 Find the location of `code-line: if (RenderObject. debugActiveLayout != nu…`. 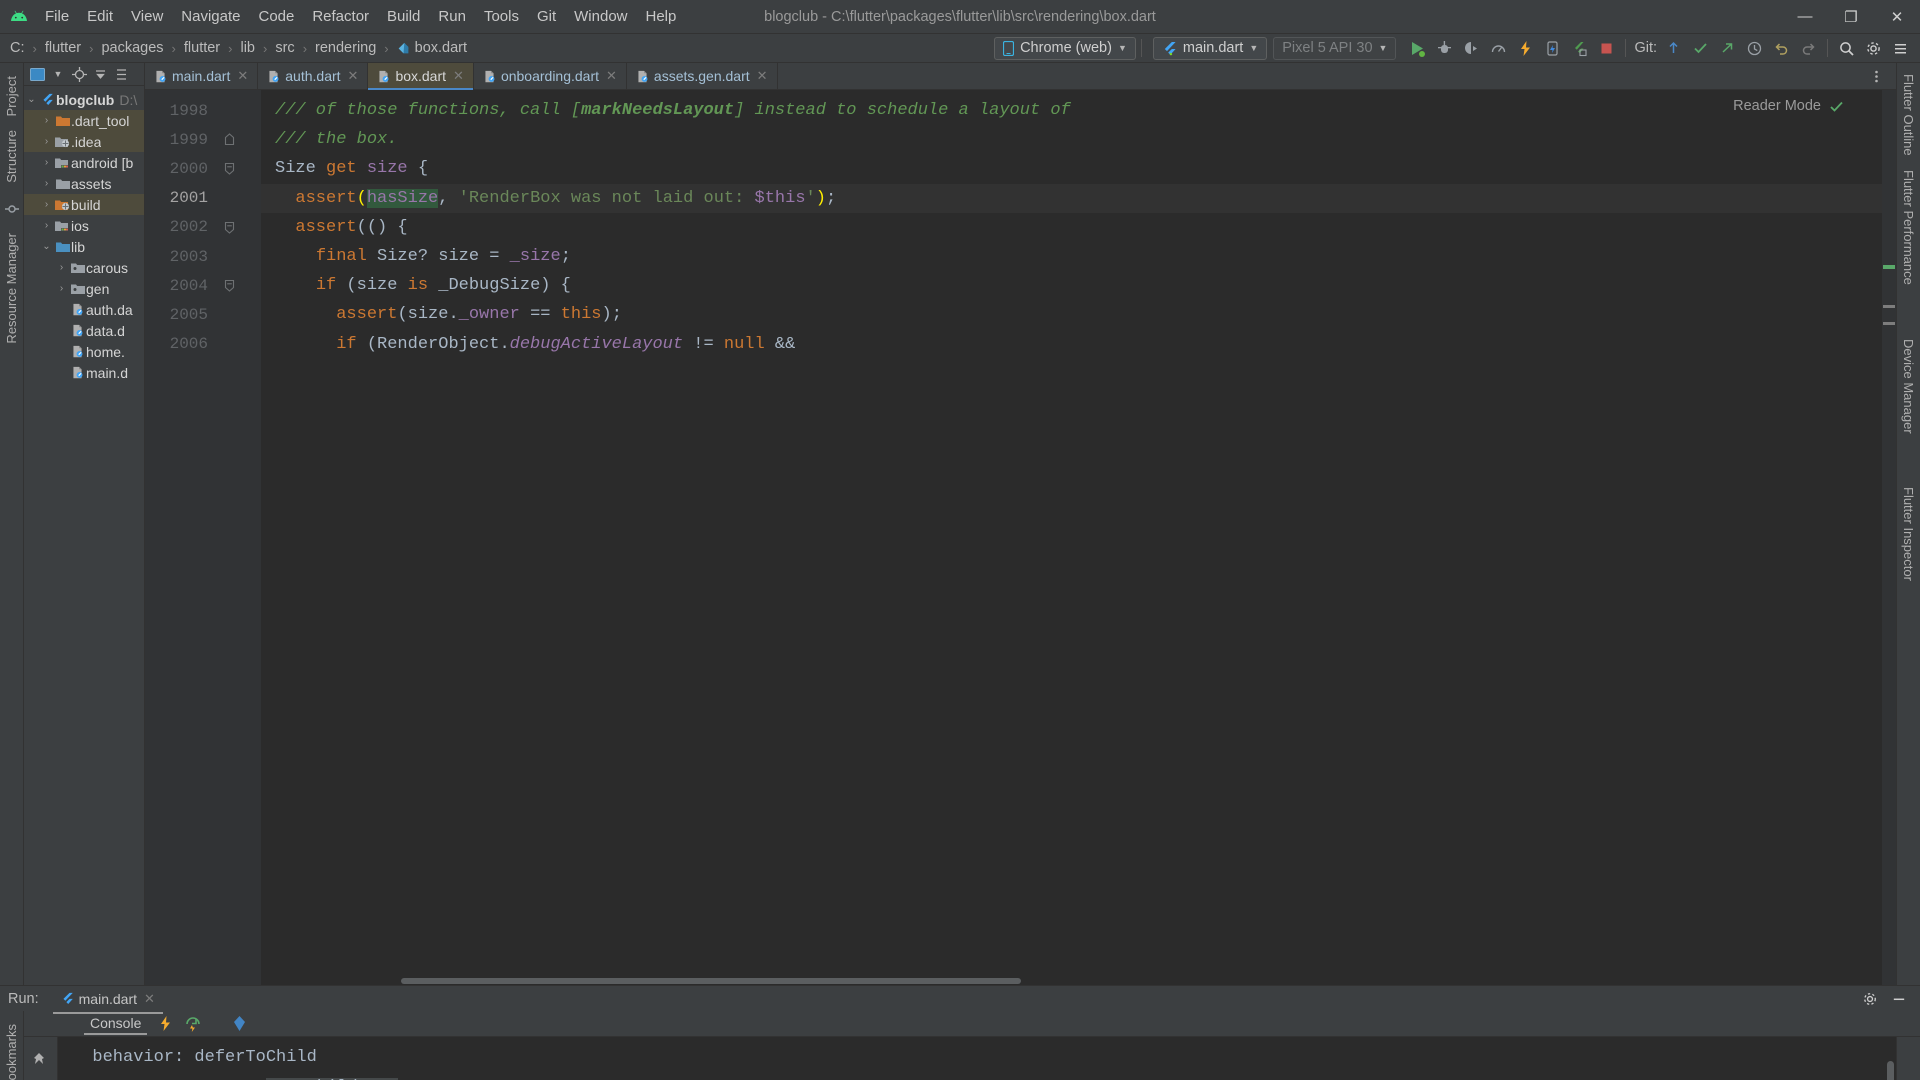

code-line: if (RenderObject. debugActiveLayout != nu… is located at coordinates (1078, 344).